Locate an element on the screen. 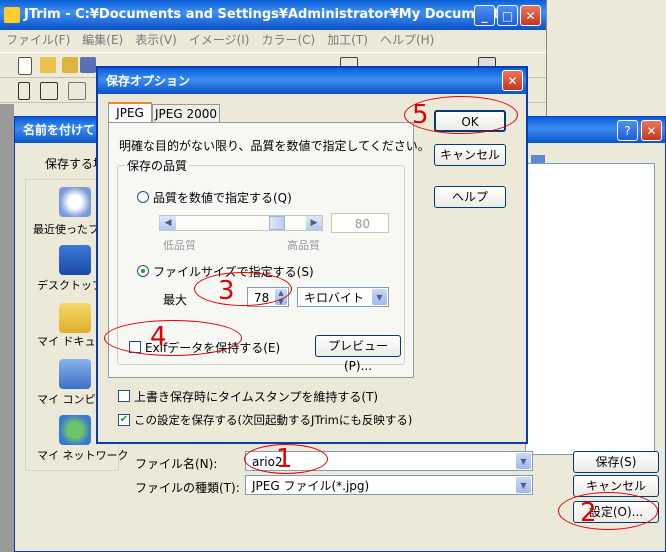 This screenshot has height=552, width=666. slider-right-arrow: ▶ is located at coordinates (314, 223).